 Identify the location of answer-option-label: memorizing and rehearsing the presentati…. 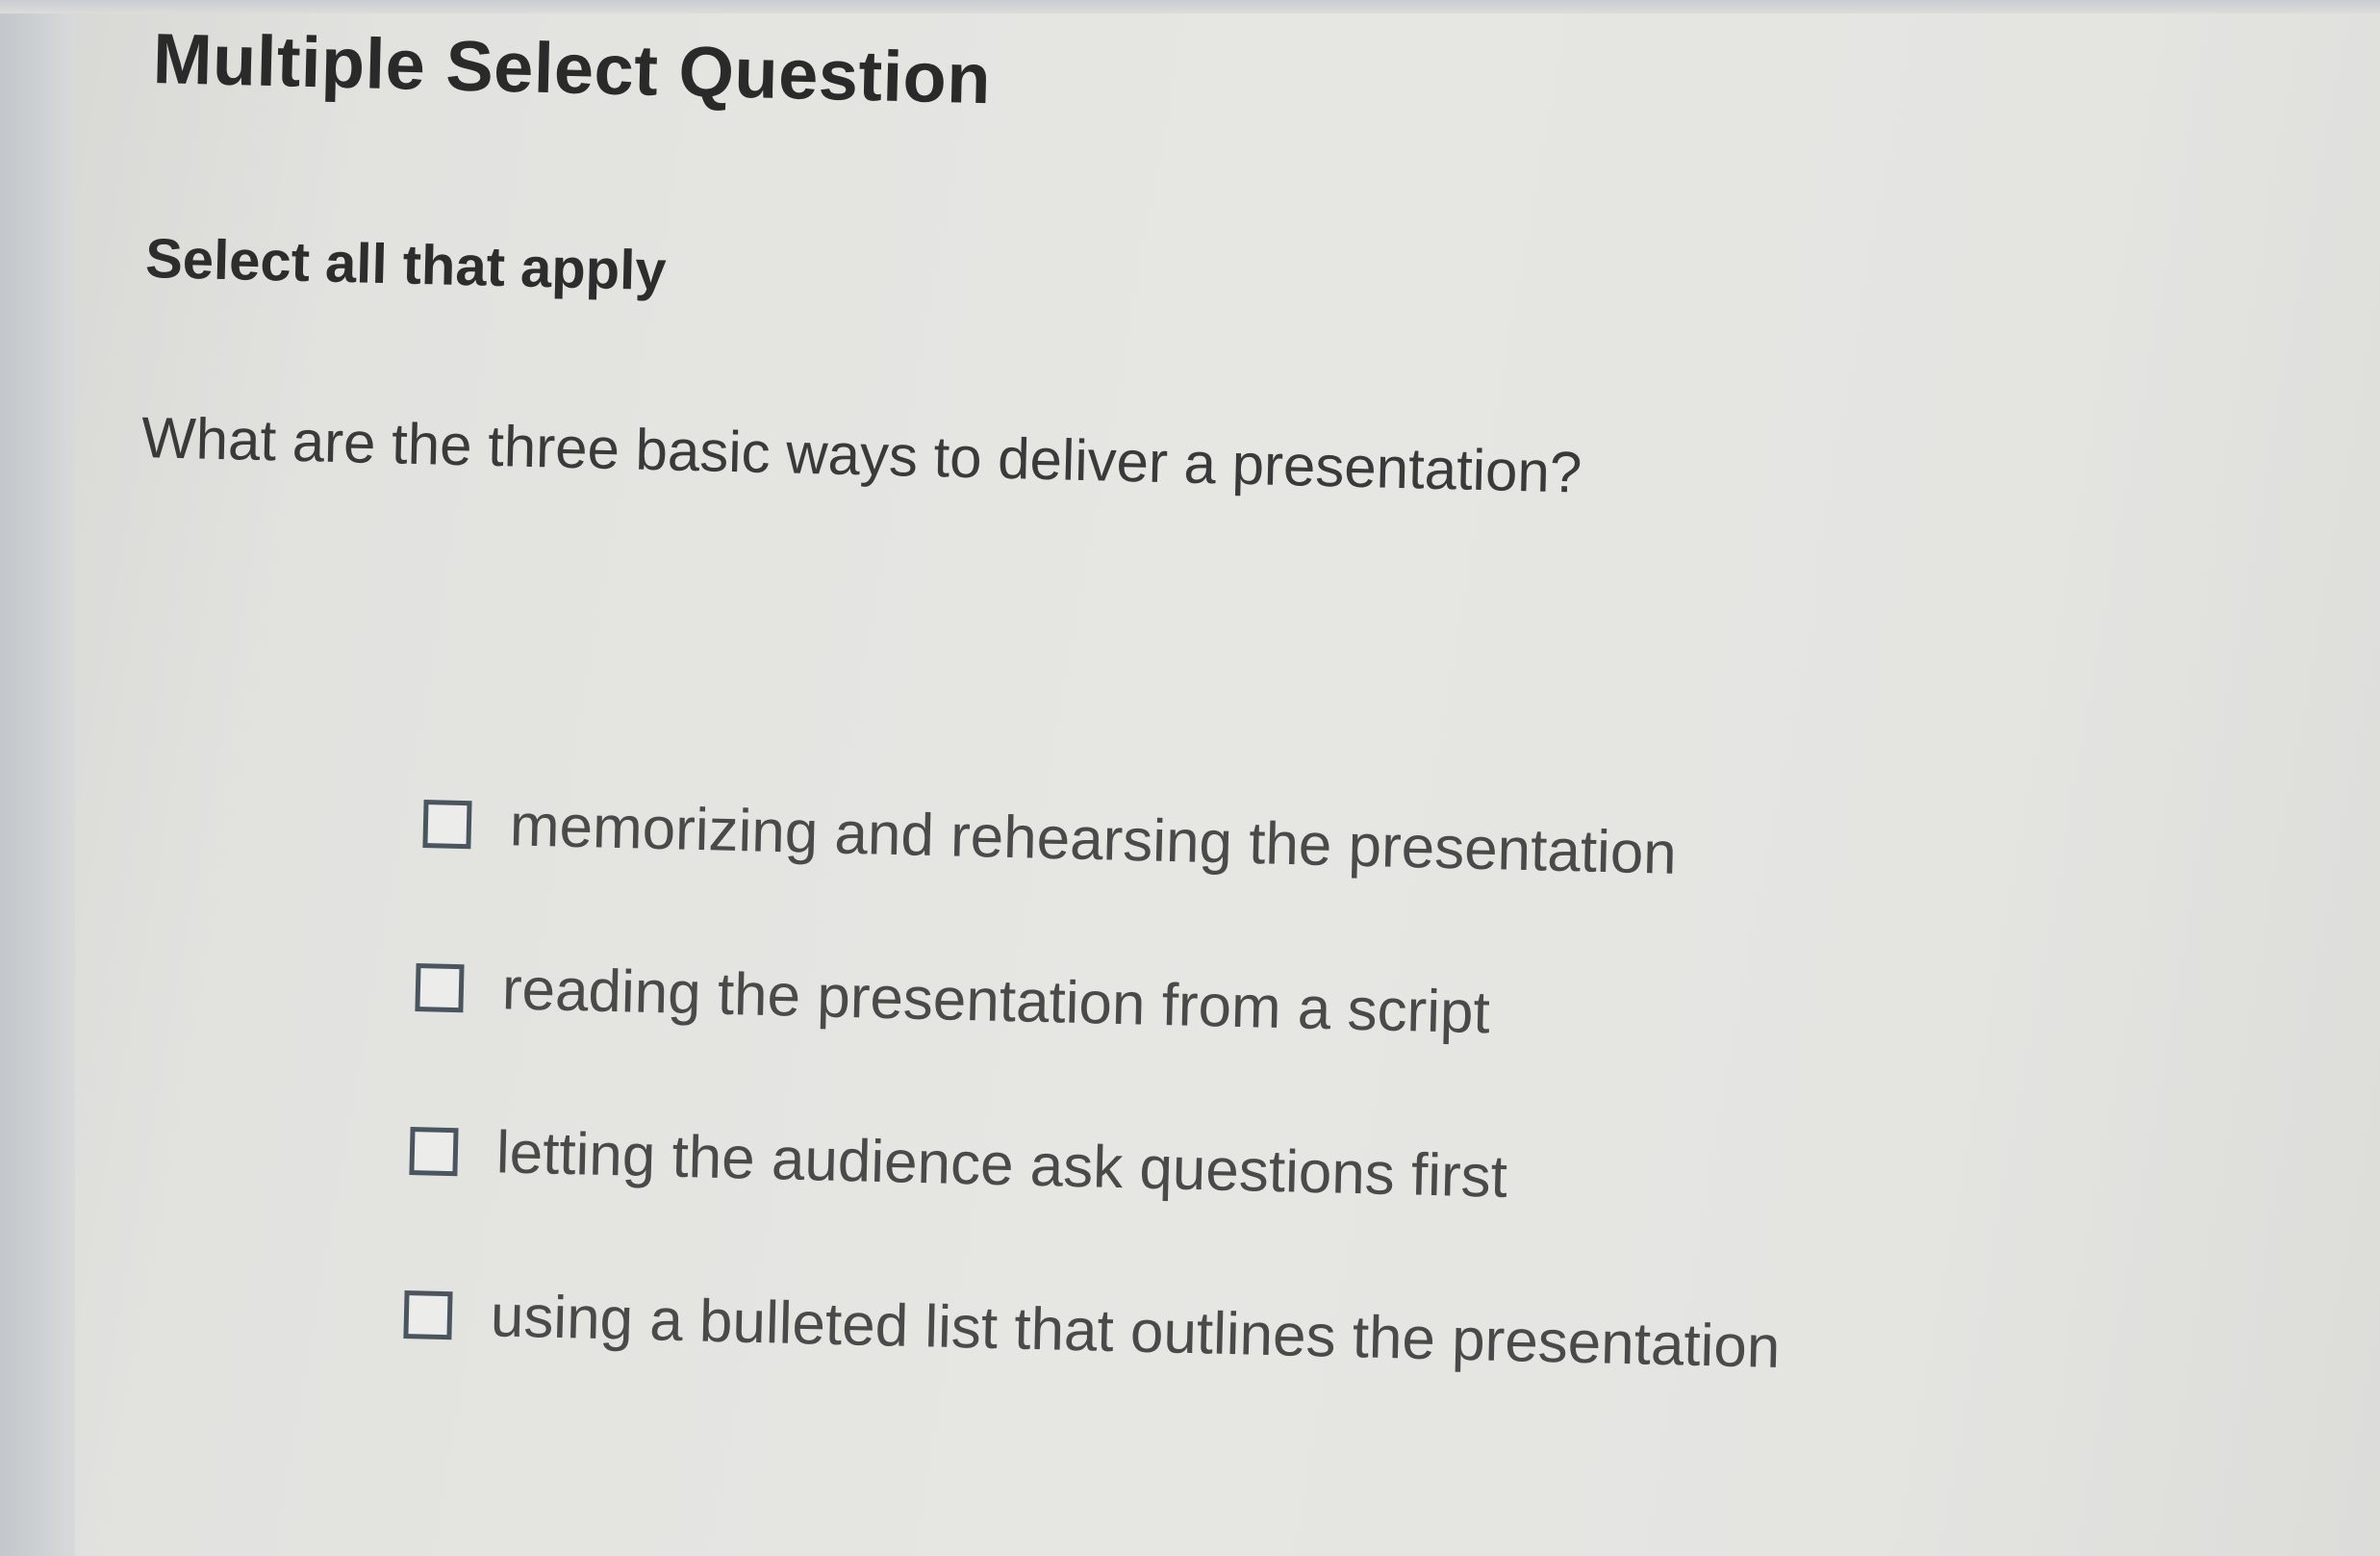
(1093, 839).